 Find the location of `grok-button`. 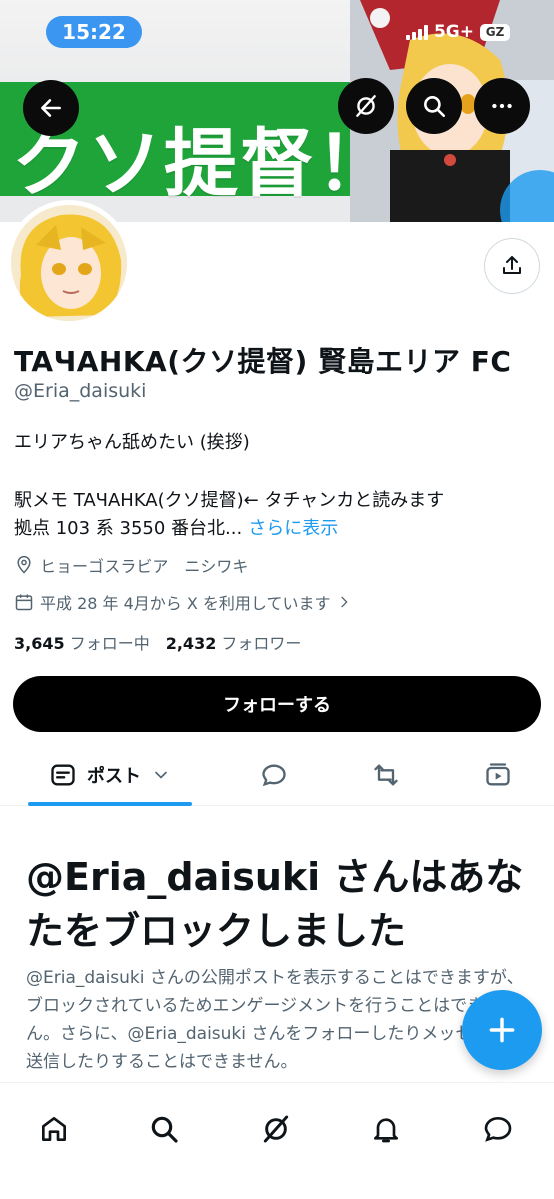

grok-button is located at coordinates (366, 106).